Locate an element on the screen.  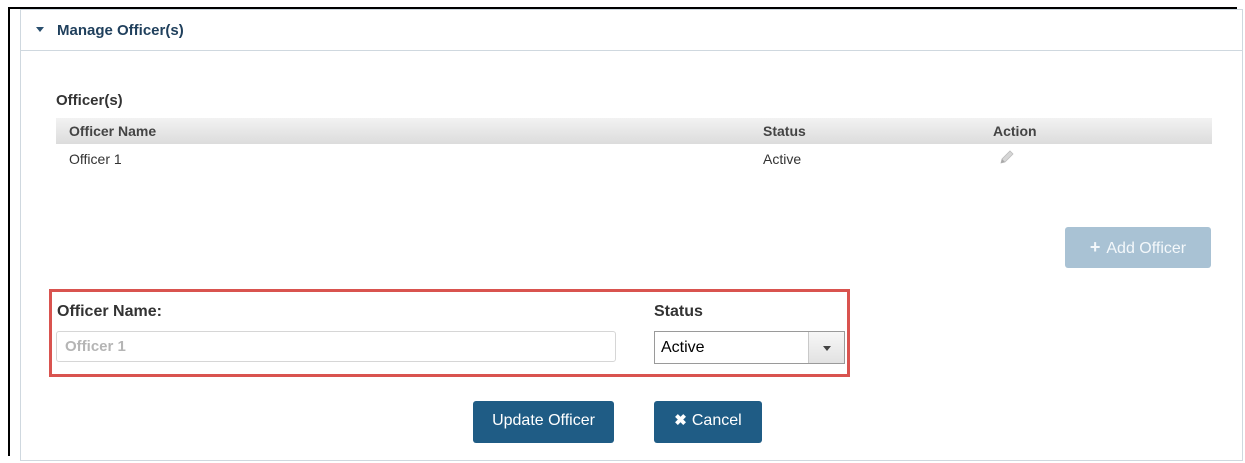
status-label: Status is located at coordinates (678, 311).